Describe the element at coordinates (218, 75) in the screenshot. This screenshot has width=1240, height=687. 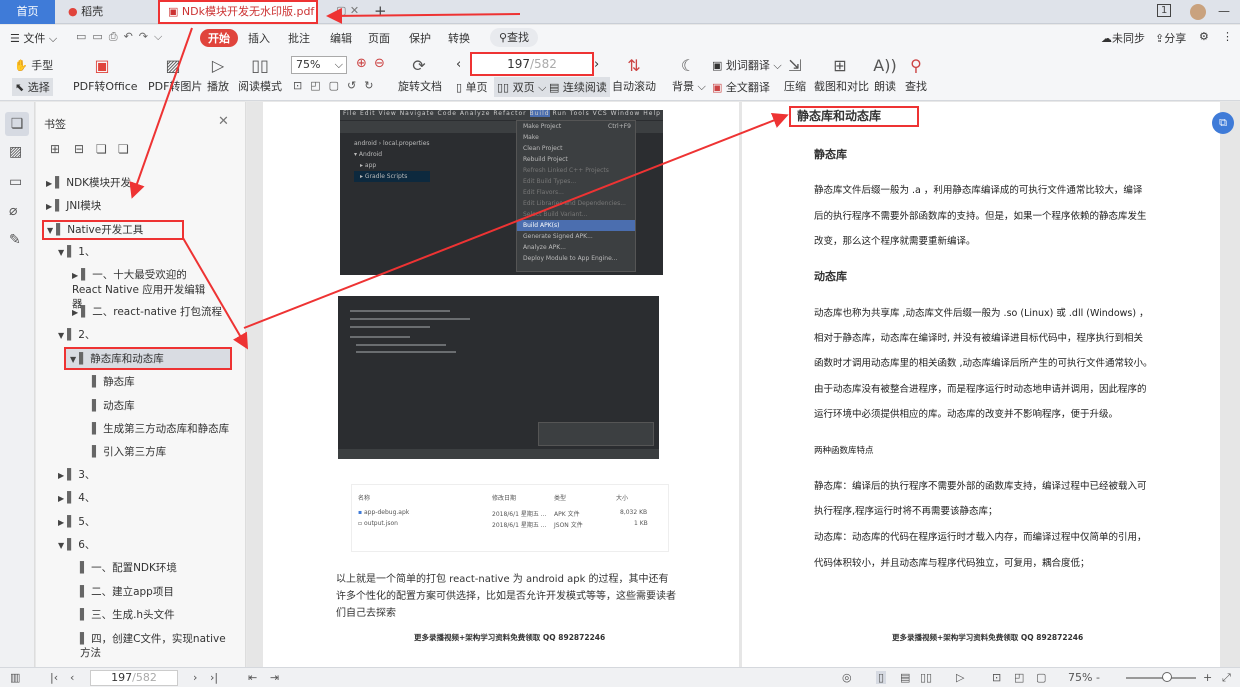
I see `play-button: ▷ 播放` at that location.